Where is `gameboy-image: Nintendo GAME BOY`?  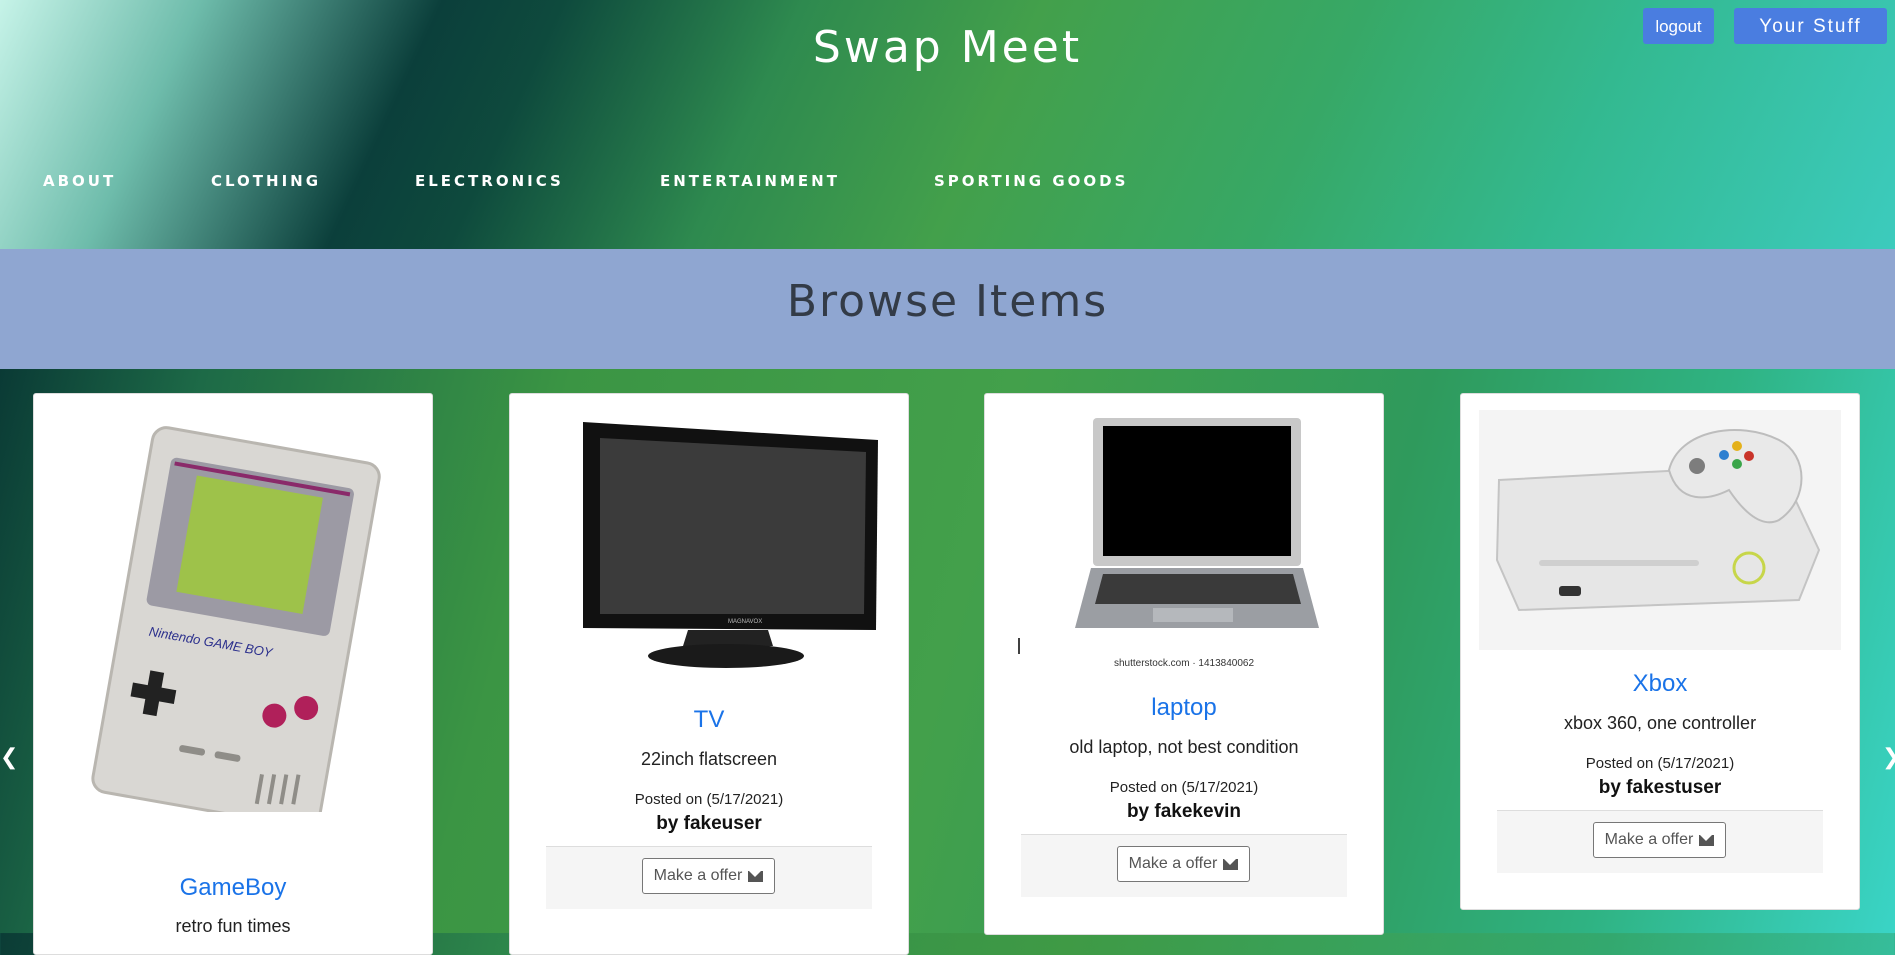
gameboy-image: Nintendo GAME BOY is located at coordinates (236, 619).